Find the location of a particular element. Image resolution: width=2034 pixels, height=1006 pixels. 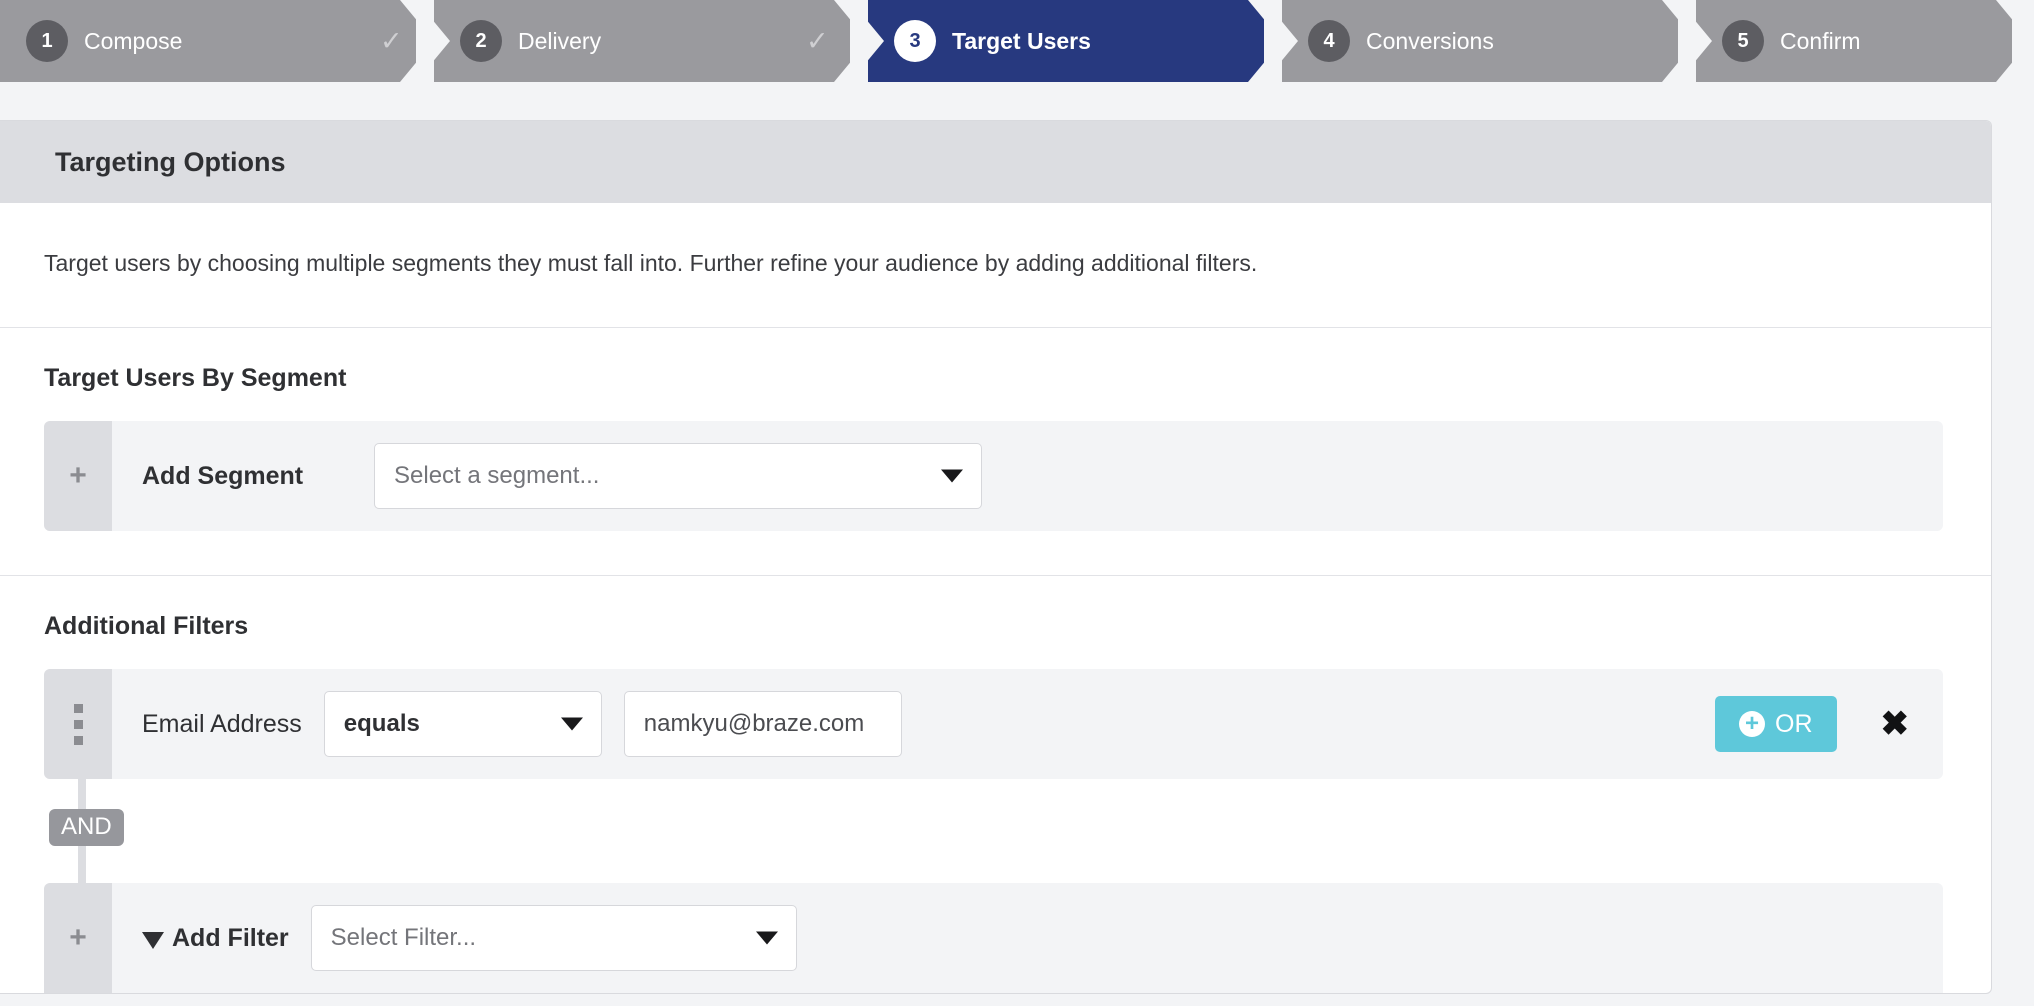

wizard-step-label: Delivery is located at coordinates (560, 40).